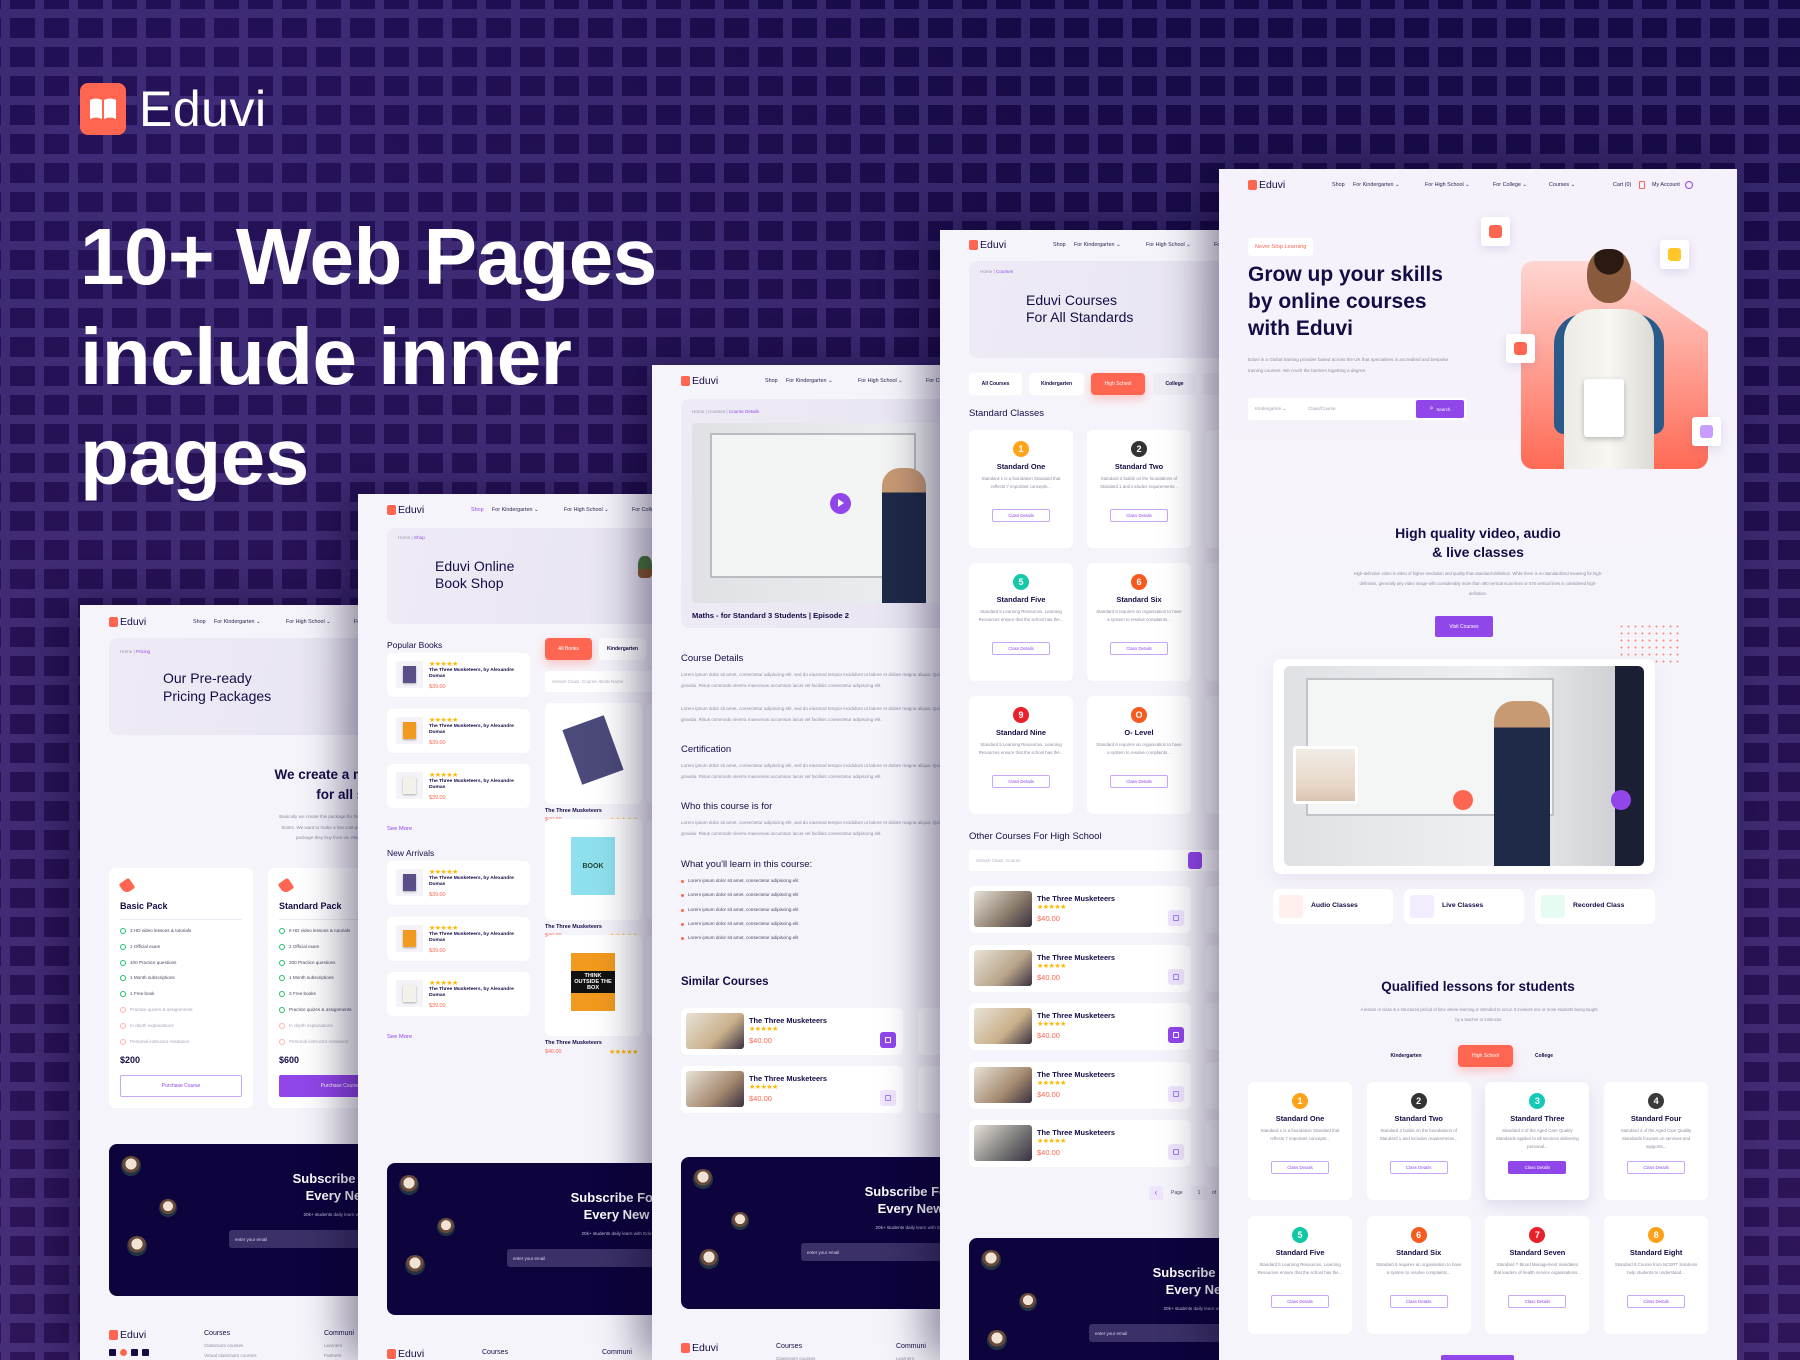 This screenshot has width=1800, height=1360. I want to click on course-filter-tab: College, so click(1174, 384).